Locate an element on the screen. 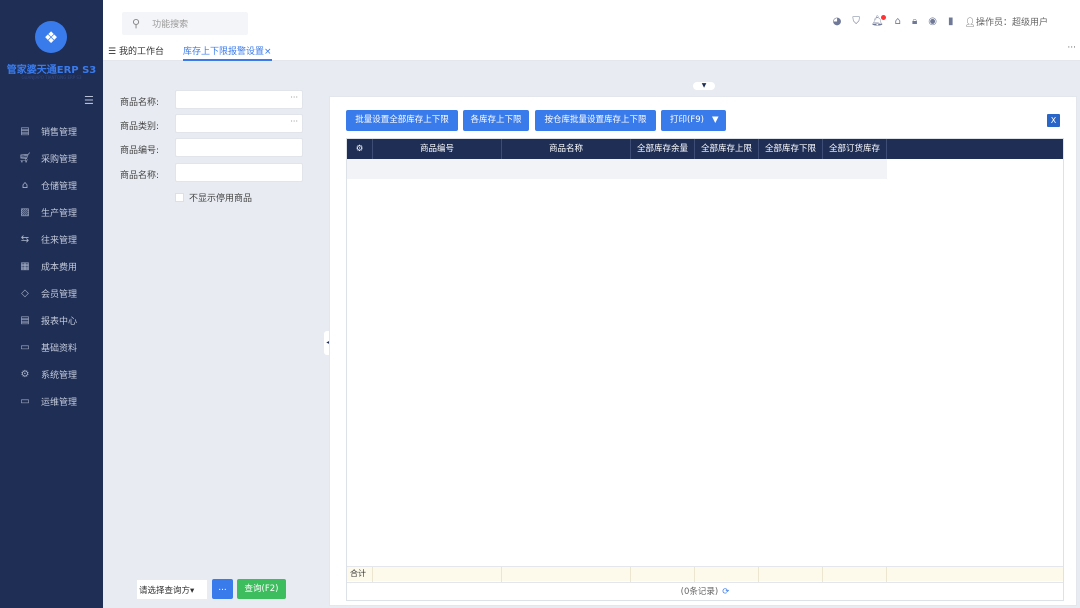  warehouse-icon: ⌂ is located at coordinates (25, 185).